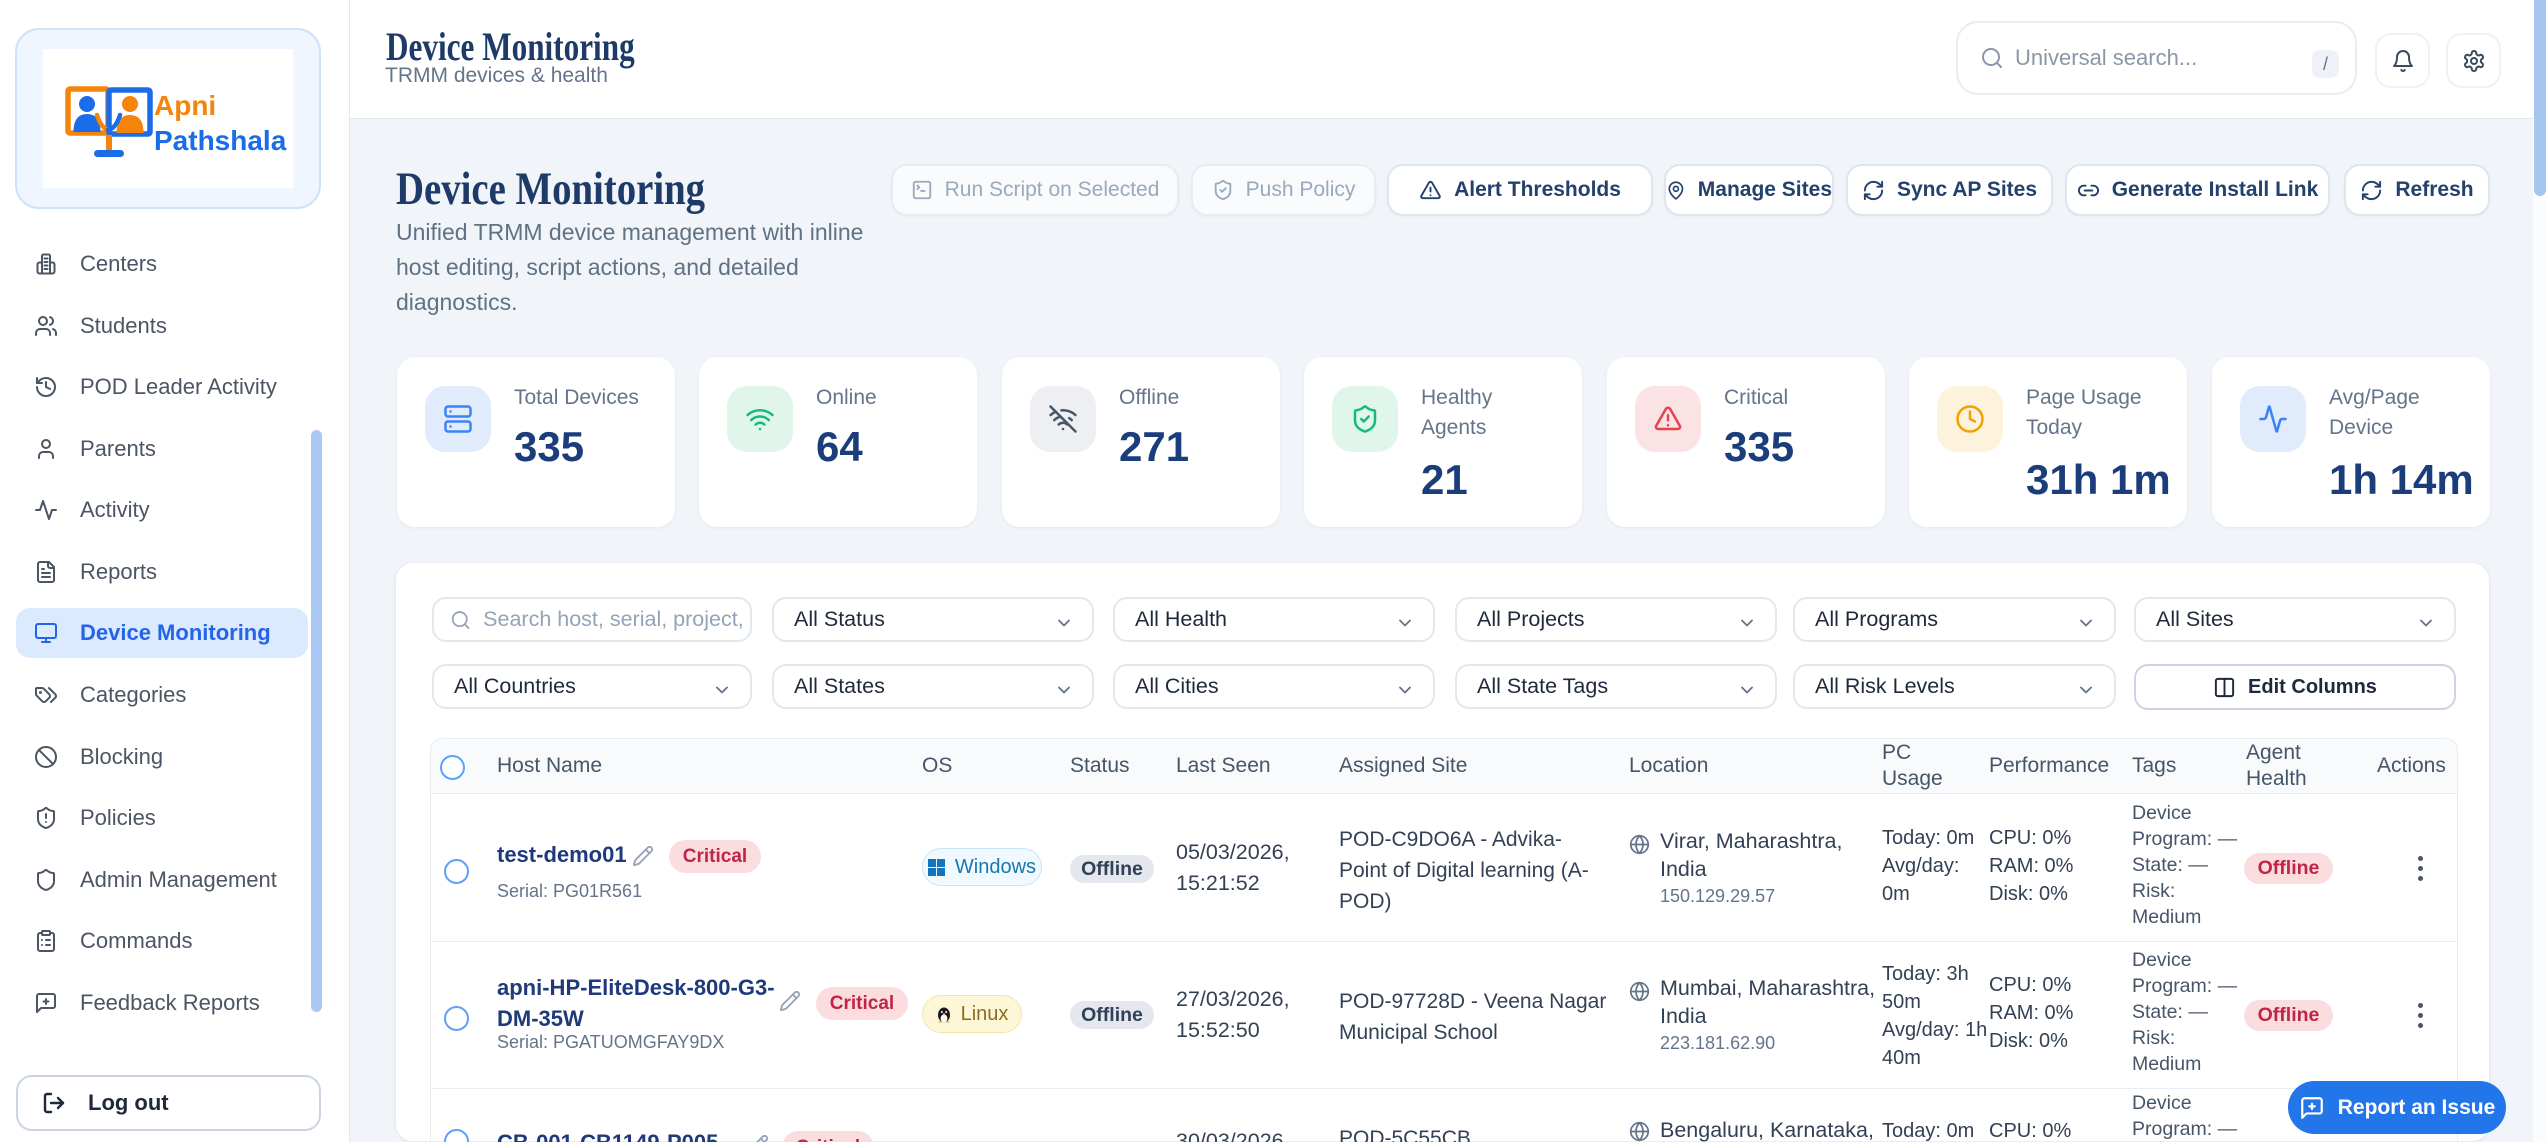 The height and width of the screenshot is (1142, 2546). What do you see at coordinates (185, 105) in the screenshot?
I see `svg-text: Apni` at bounding box center [185, 105].